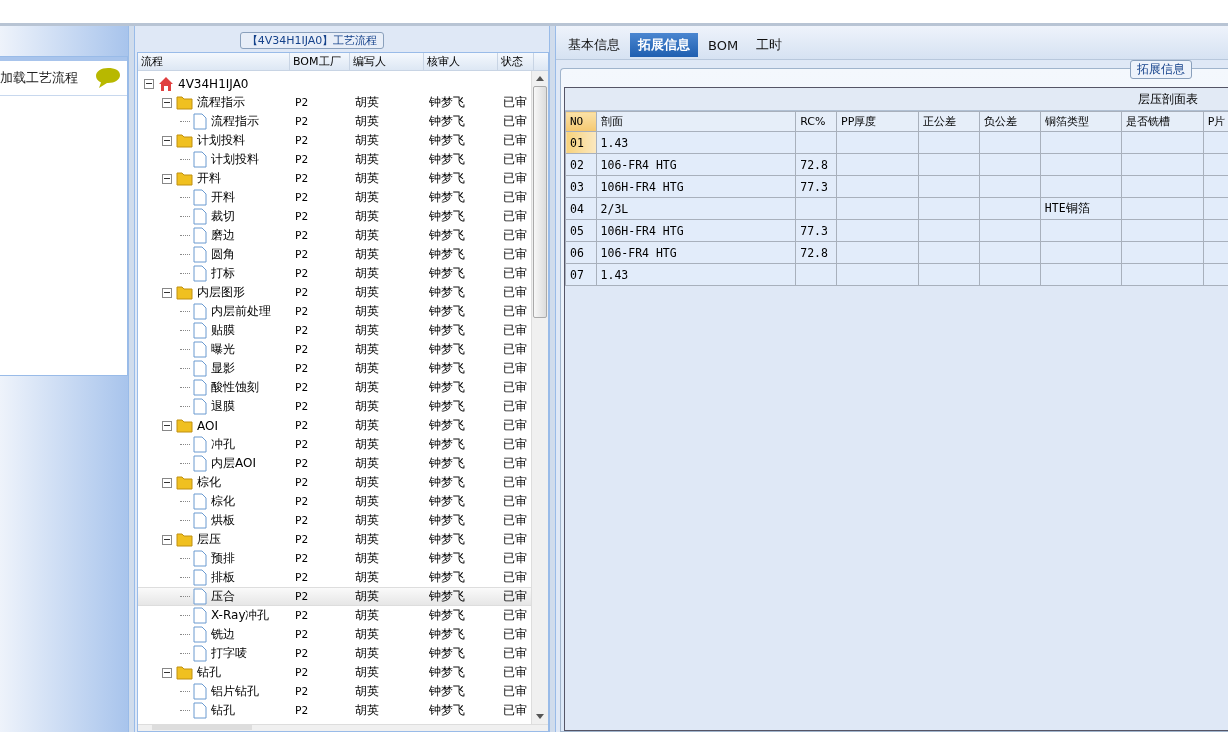 The image size is (1228, 732). I want to click on tree-row: AOI P2 胡英 钟梦飞 已审, so click(334, 425).